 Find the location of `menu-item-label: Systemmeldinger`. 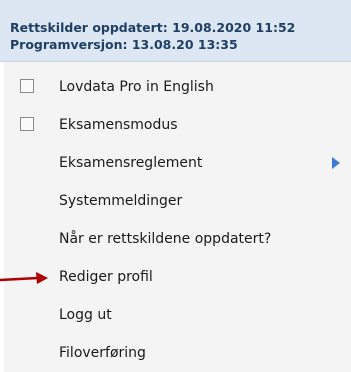

menu-item-label: Systemmeldinger is located at coordinates (121, 201).